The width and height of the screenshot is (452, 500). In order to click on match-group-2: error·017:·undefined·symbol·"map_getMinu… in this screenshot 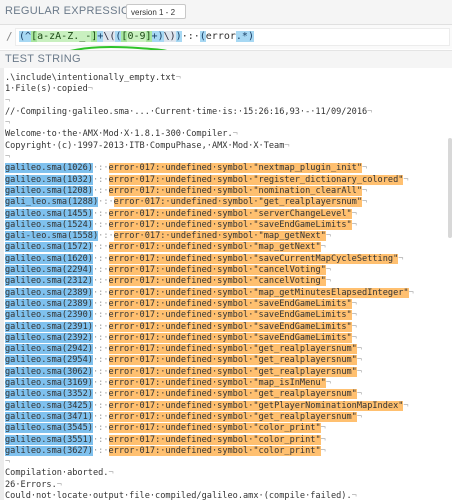, I will do `click(258, 292)`.